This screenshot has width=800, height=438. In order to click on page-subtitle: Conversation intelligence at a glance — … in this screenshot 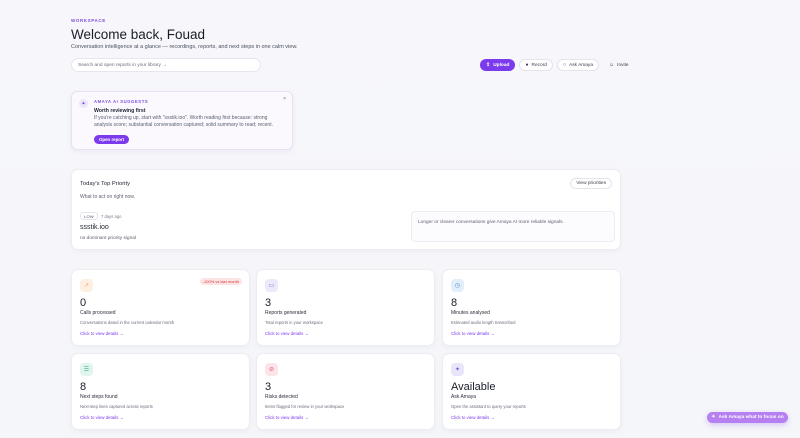, I will do `click(184, 47)`.